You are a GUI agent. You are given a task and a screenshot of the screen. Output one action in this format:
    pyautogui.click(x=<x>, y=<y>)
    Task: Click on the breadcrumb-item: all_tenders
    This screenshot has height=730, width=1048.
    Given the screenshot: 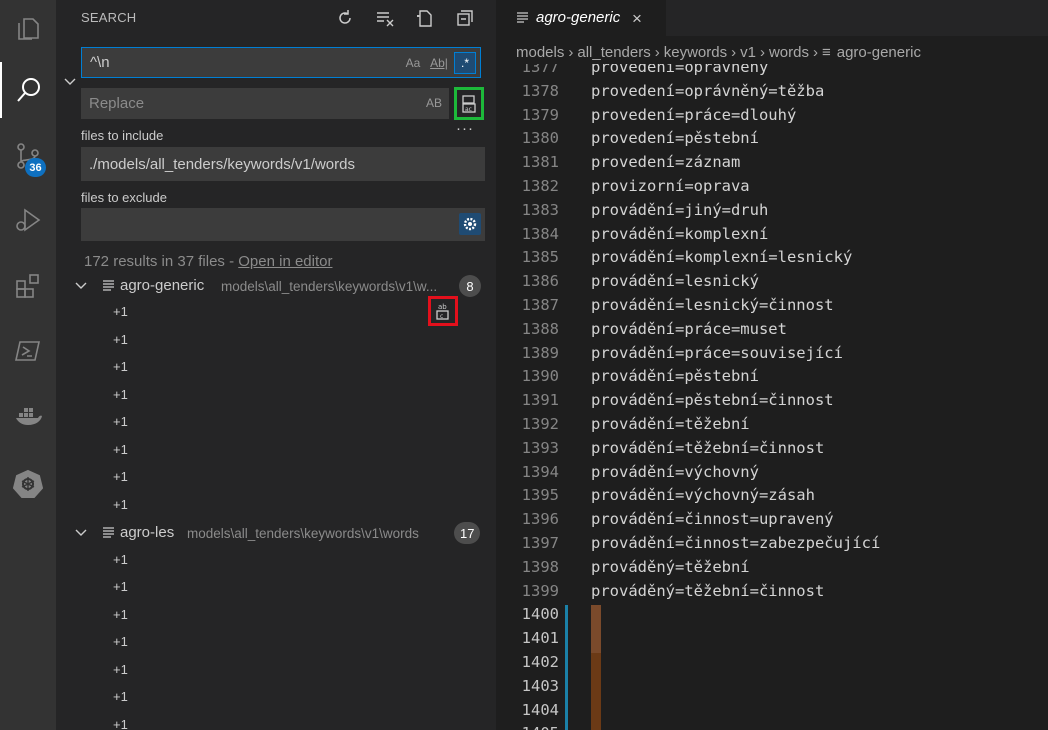 What is the action you would take?
    pyautogui.click(x=613, y=52)
    